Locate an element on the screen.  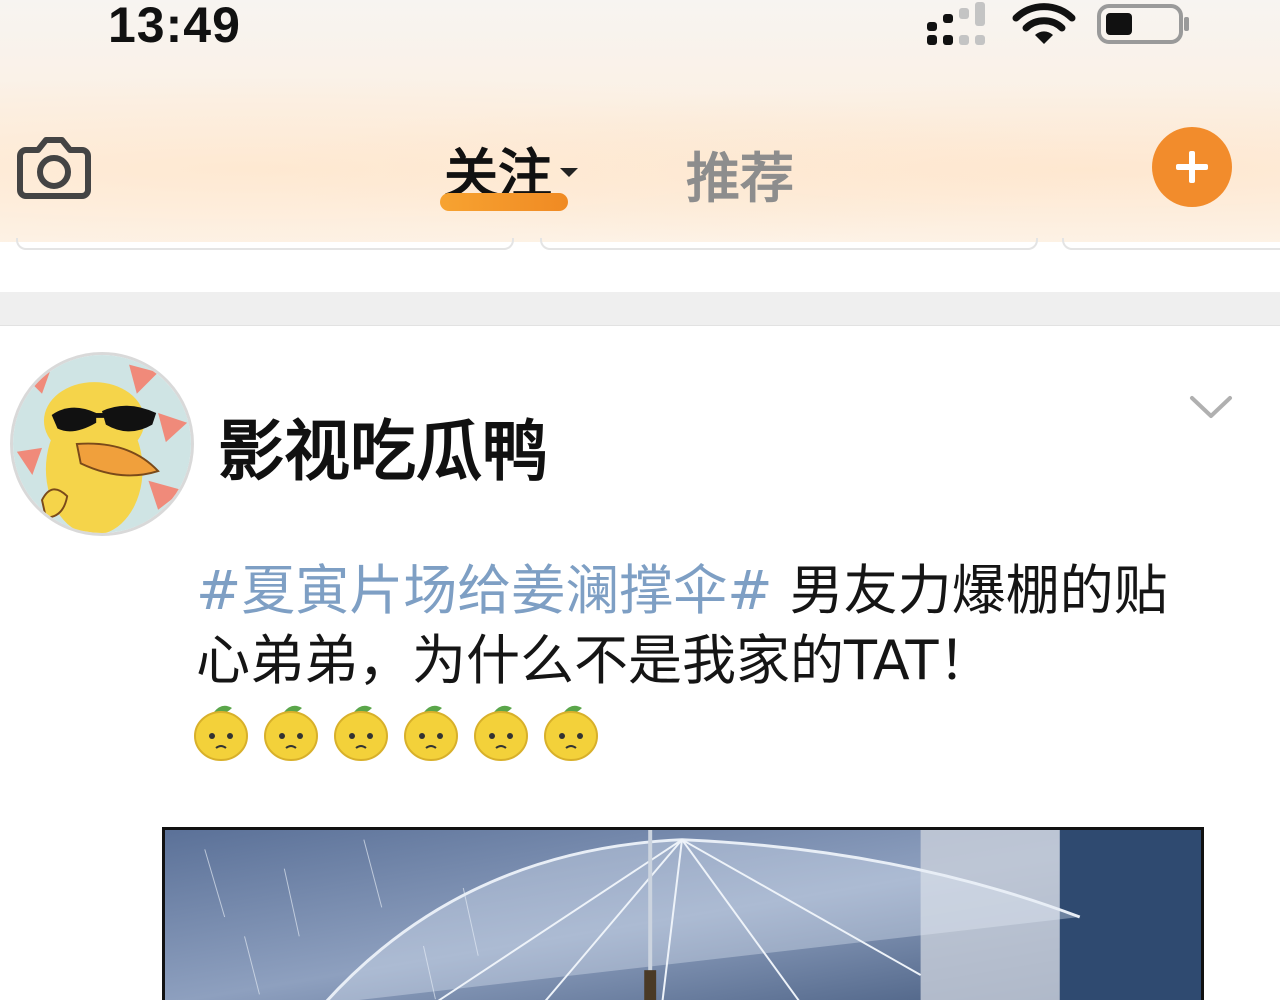
post-author-name: 影视吃瓜鸭 is located at coordinates (383, 446).